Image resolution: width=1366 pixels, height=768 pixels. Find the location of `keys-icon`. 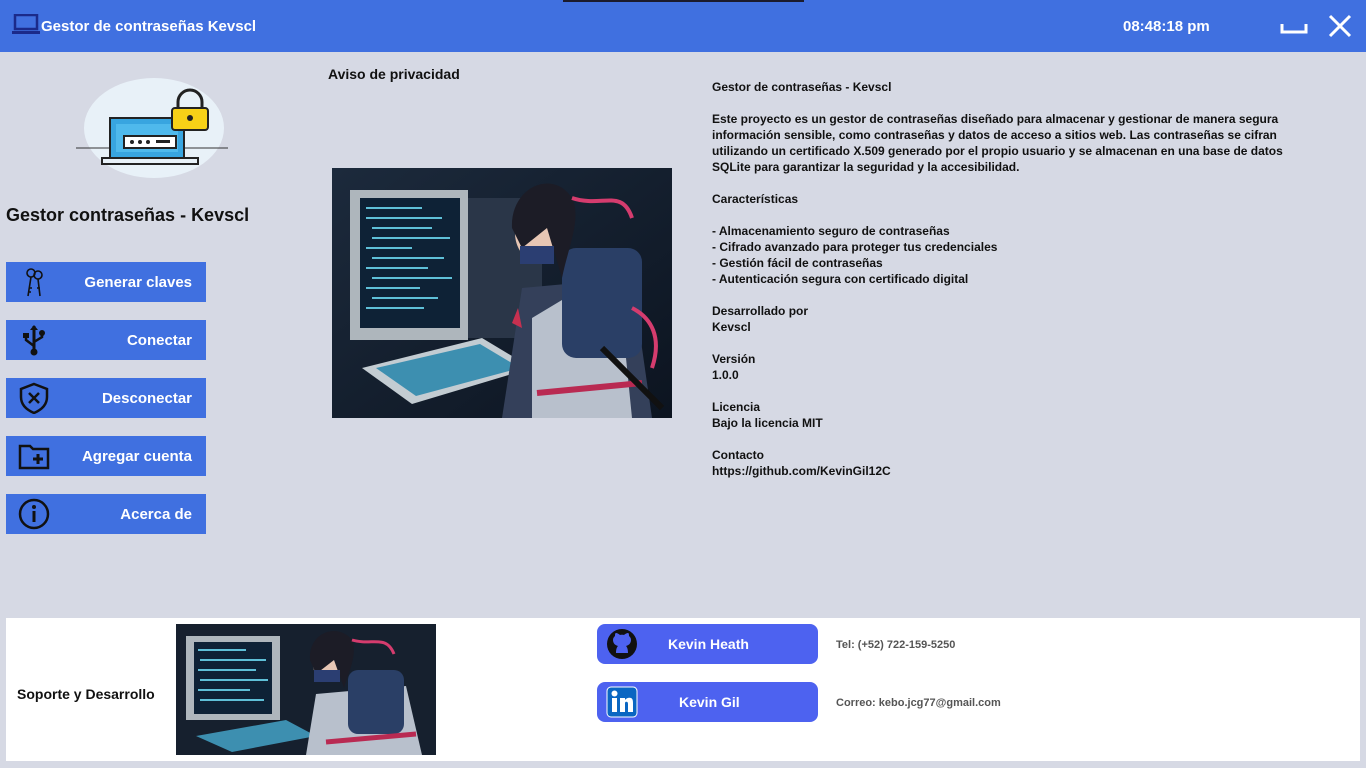

keys-icon is located at coordinates (34, 282).